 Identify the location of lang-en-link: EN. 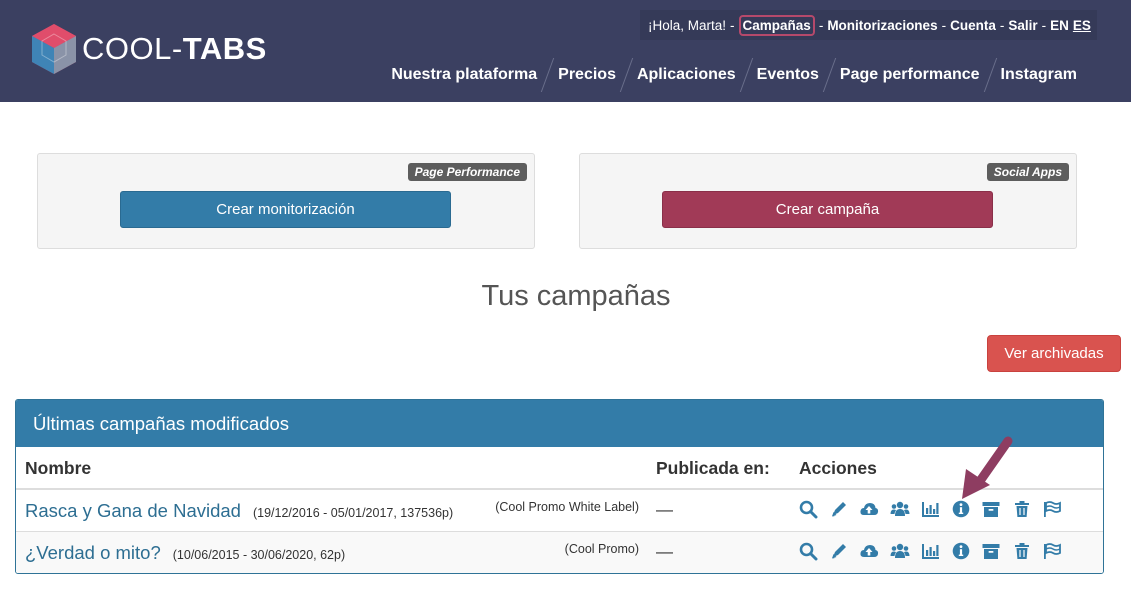
(1059, 25).